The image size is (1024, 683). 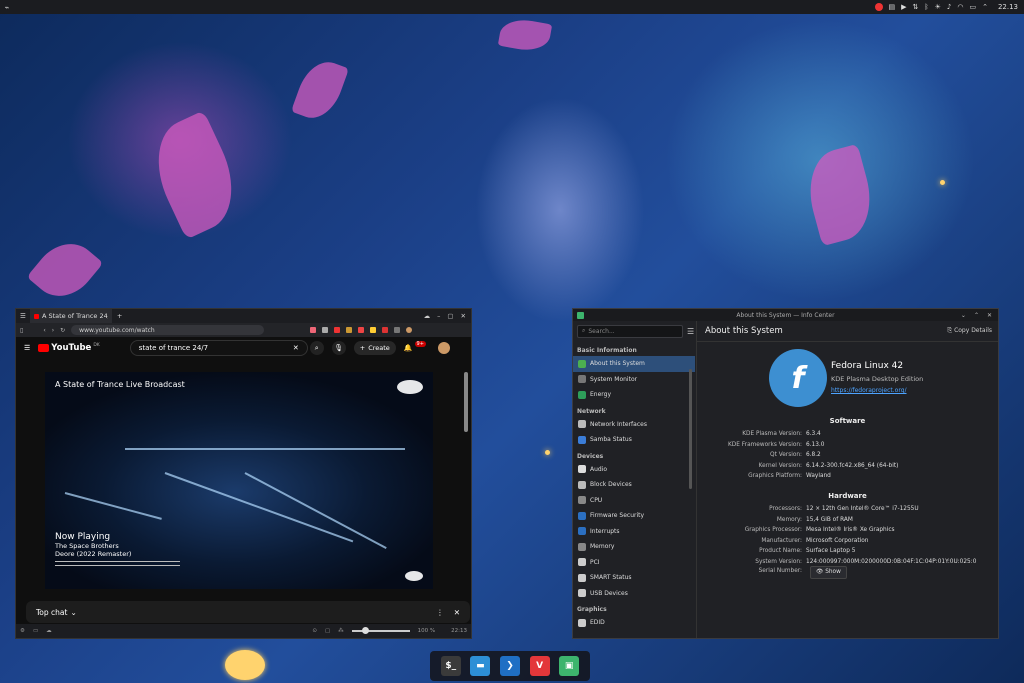 What do you see at coordinates (409, 330) in the screenshot?
I see `profile-avatar` at bounding box center [409, 330].